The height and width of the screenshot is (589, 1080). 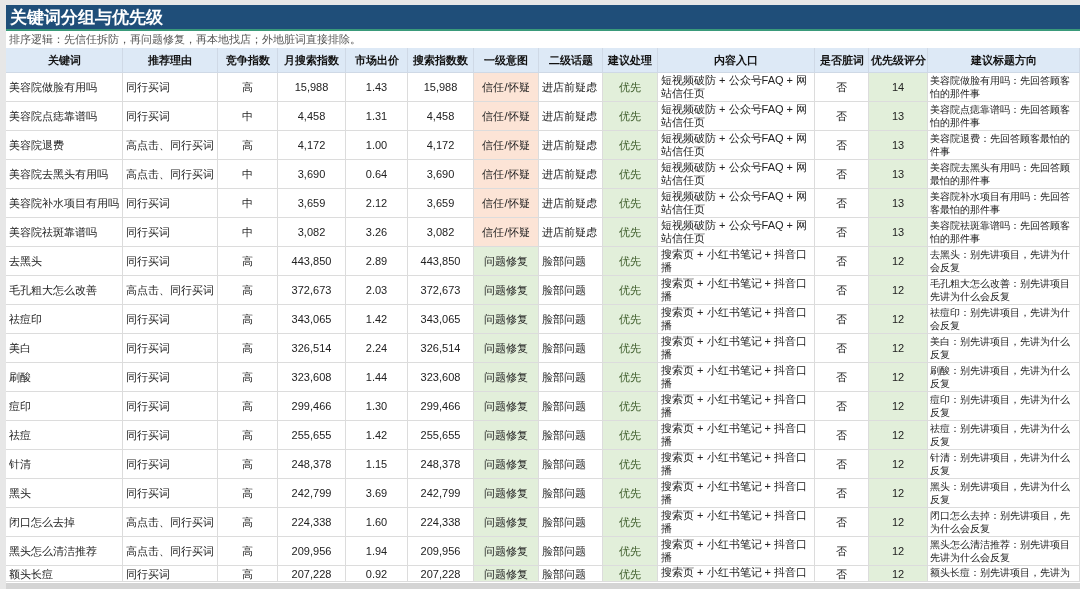 I want to click on column-header: 关键词, so click(x=64, y=60).